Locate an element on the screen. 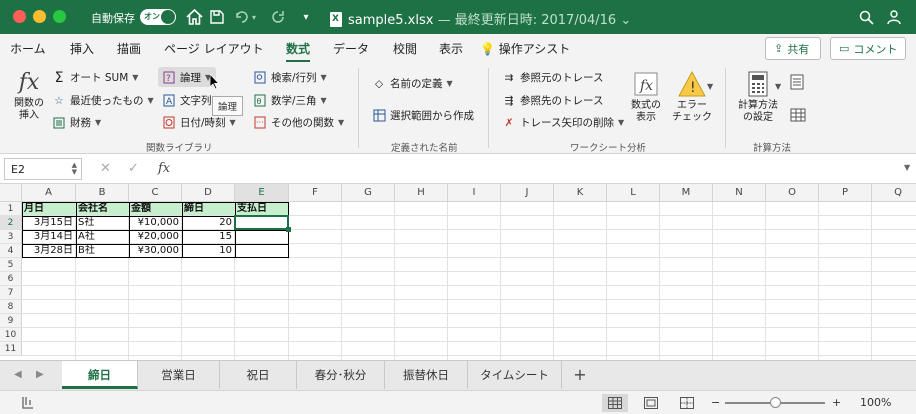 The width and height of the screenshot is (916, 414). account-icon is located at coordinates (894, 17).